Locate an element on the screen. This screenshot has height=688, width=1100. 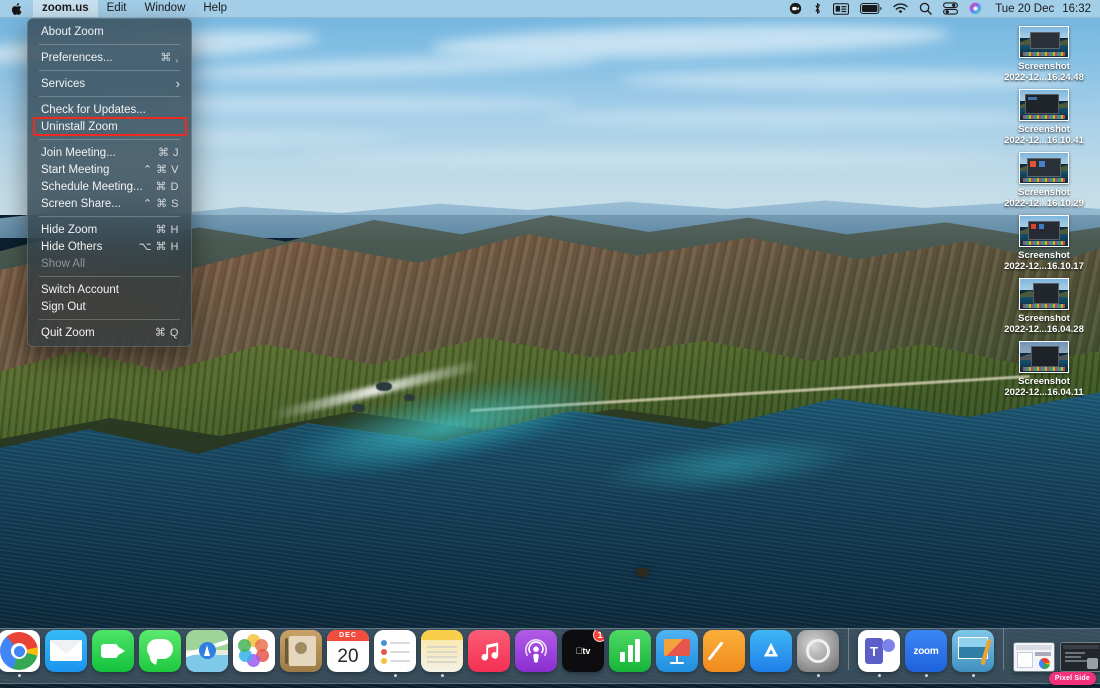
menu-item-label: Hide Others is located at coordinates (72, 246).